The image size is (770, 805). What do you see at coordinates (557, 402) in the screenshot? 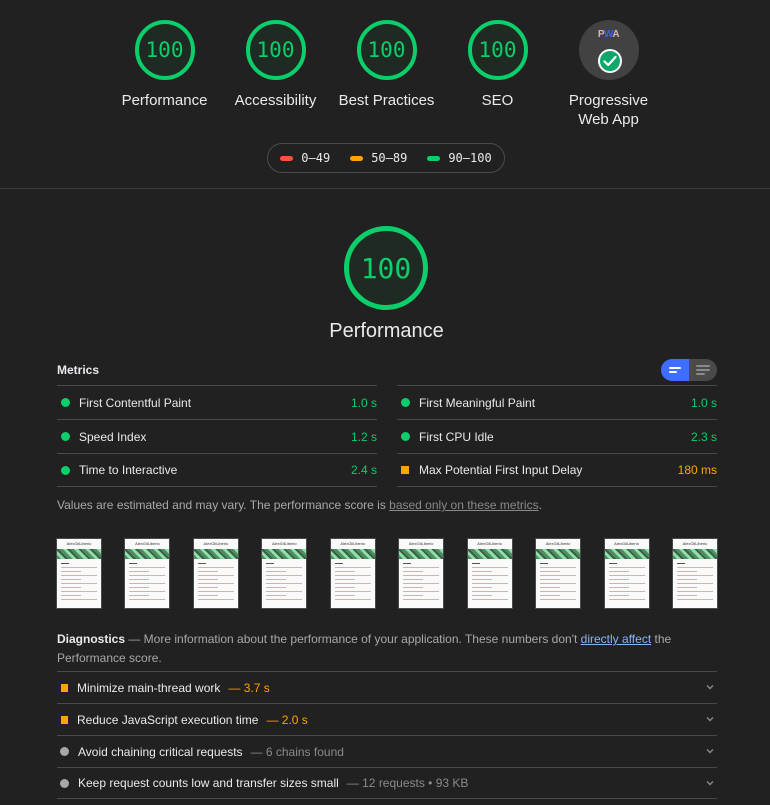
I see `metric-first-meaningful-paint: First Meaningful Paint 1.0 s` at bounding box center [557, 402].